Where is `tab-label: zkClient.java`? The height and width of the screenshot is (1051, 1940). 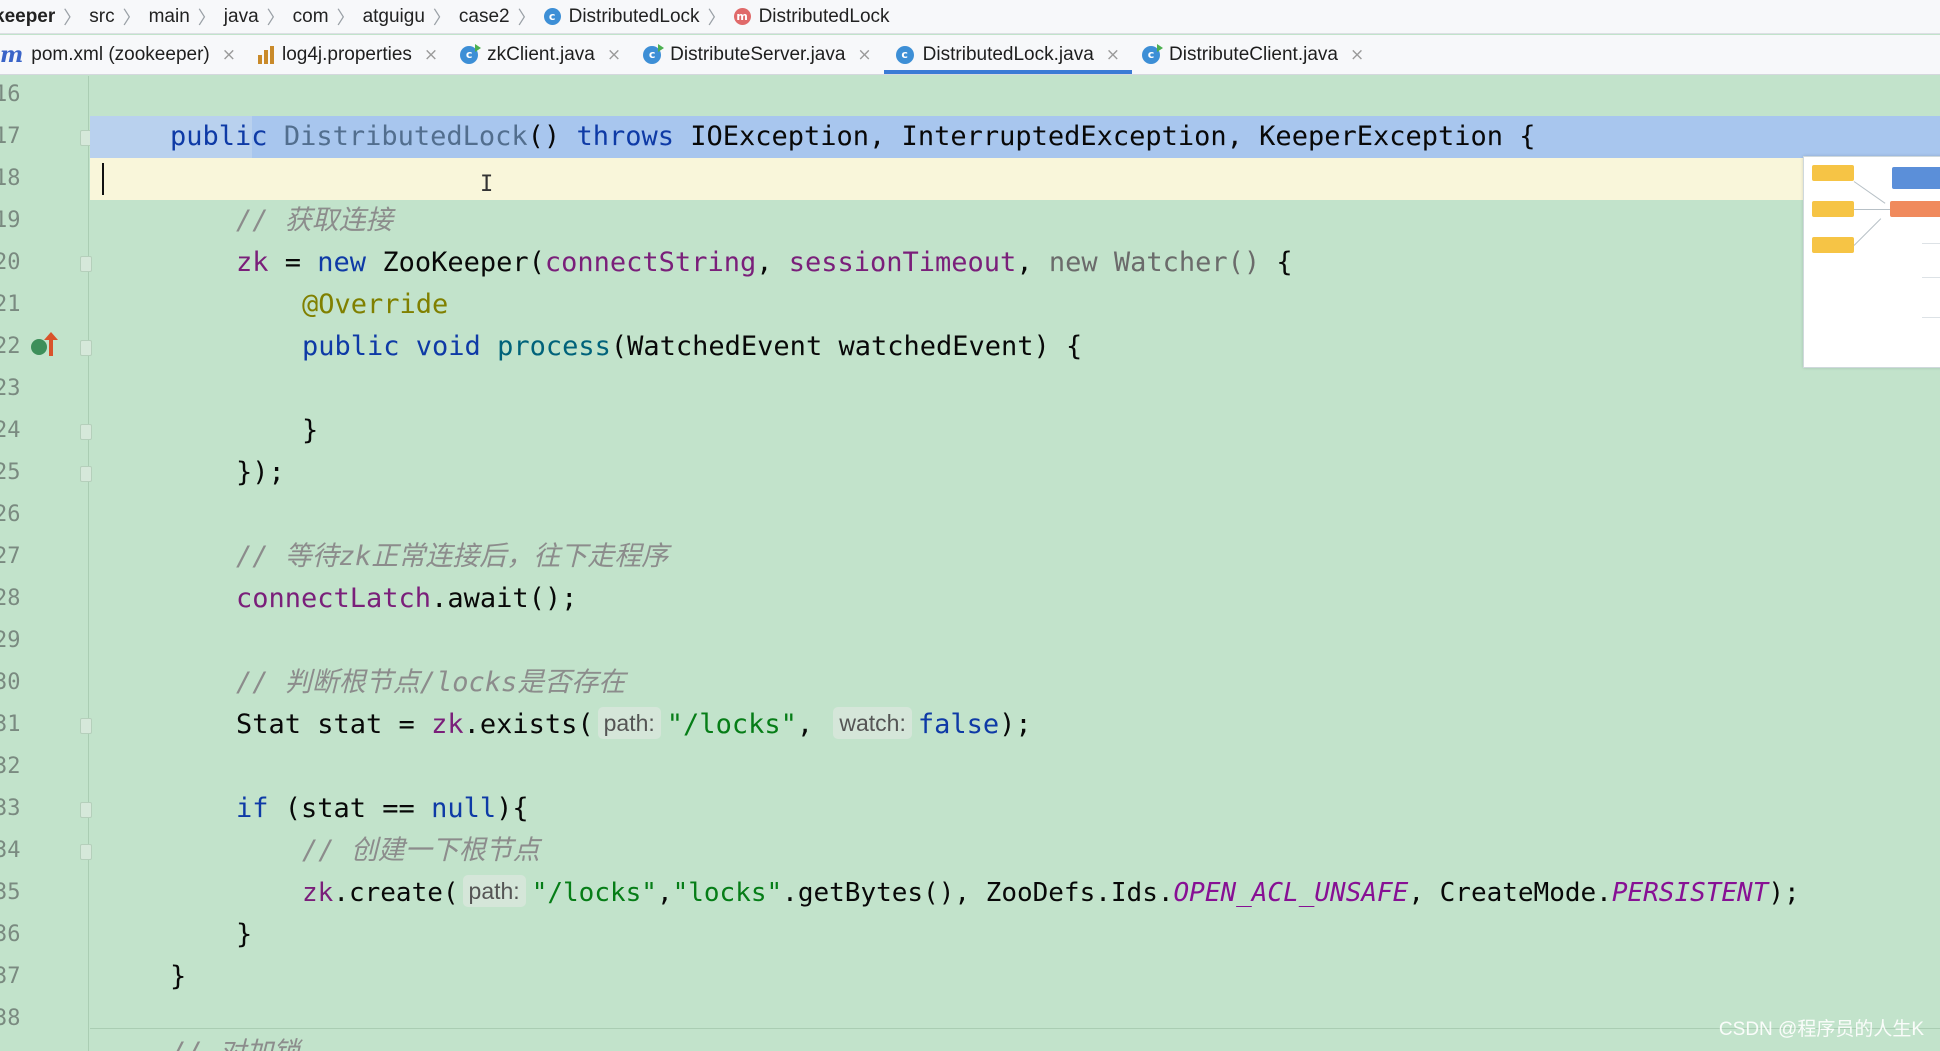 tab-label: zkClient.java is located at coordinates (541, 54).